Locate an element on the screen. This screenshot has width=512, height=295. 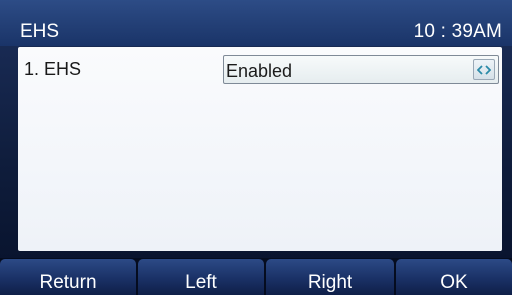
page-title: EHS is located at coordinates (40, 31).